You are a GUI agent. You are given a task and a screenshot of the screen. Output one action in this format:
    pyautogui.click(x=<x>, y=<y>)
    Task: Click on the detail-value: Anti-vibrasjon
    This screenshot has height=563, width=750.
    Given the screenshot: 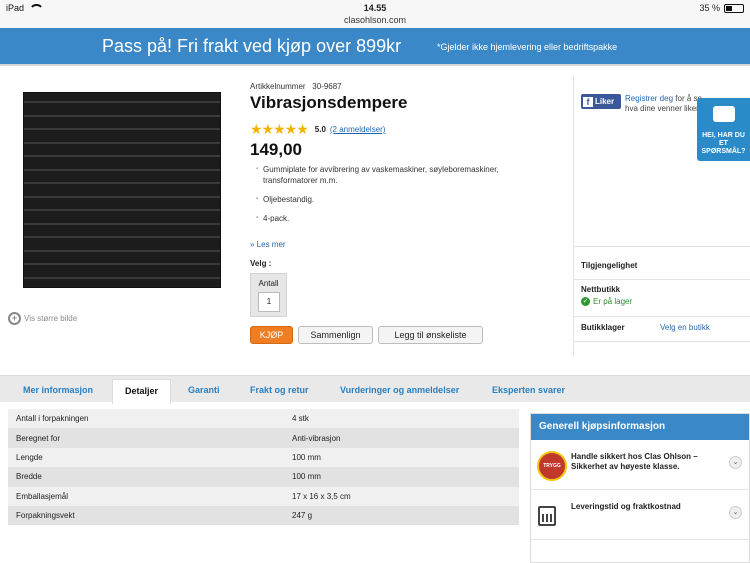 What is the action you would take?
    pyautogui.click(x=316, y=438)
    